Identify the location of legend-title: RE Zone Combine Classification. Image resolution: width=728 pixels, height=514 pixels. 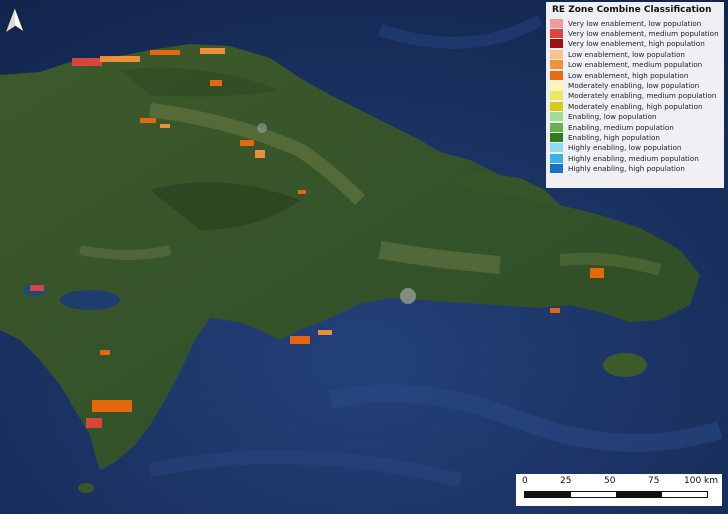
(632, 10).